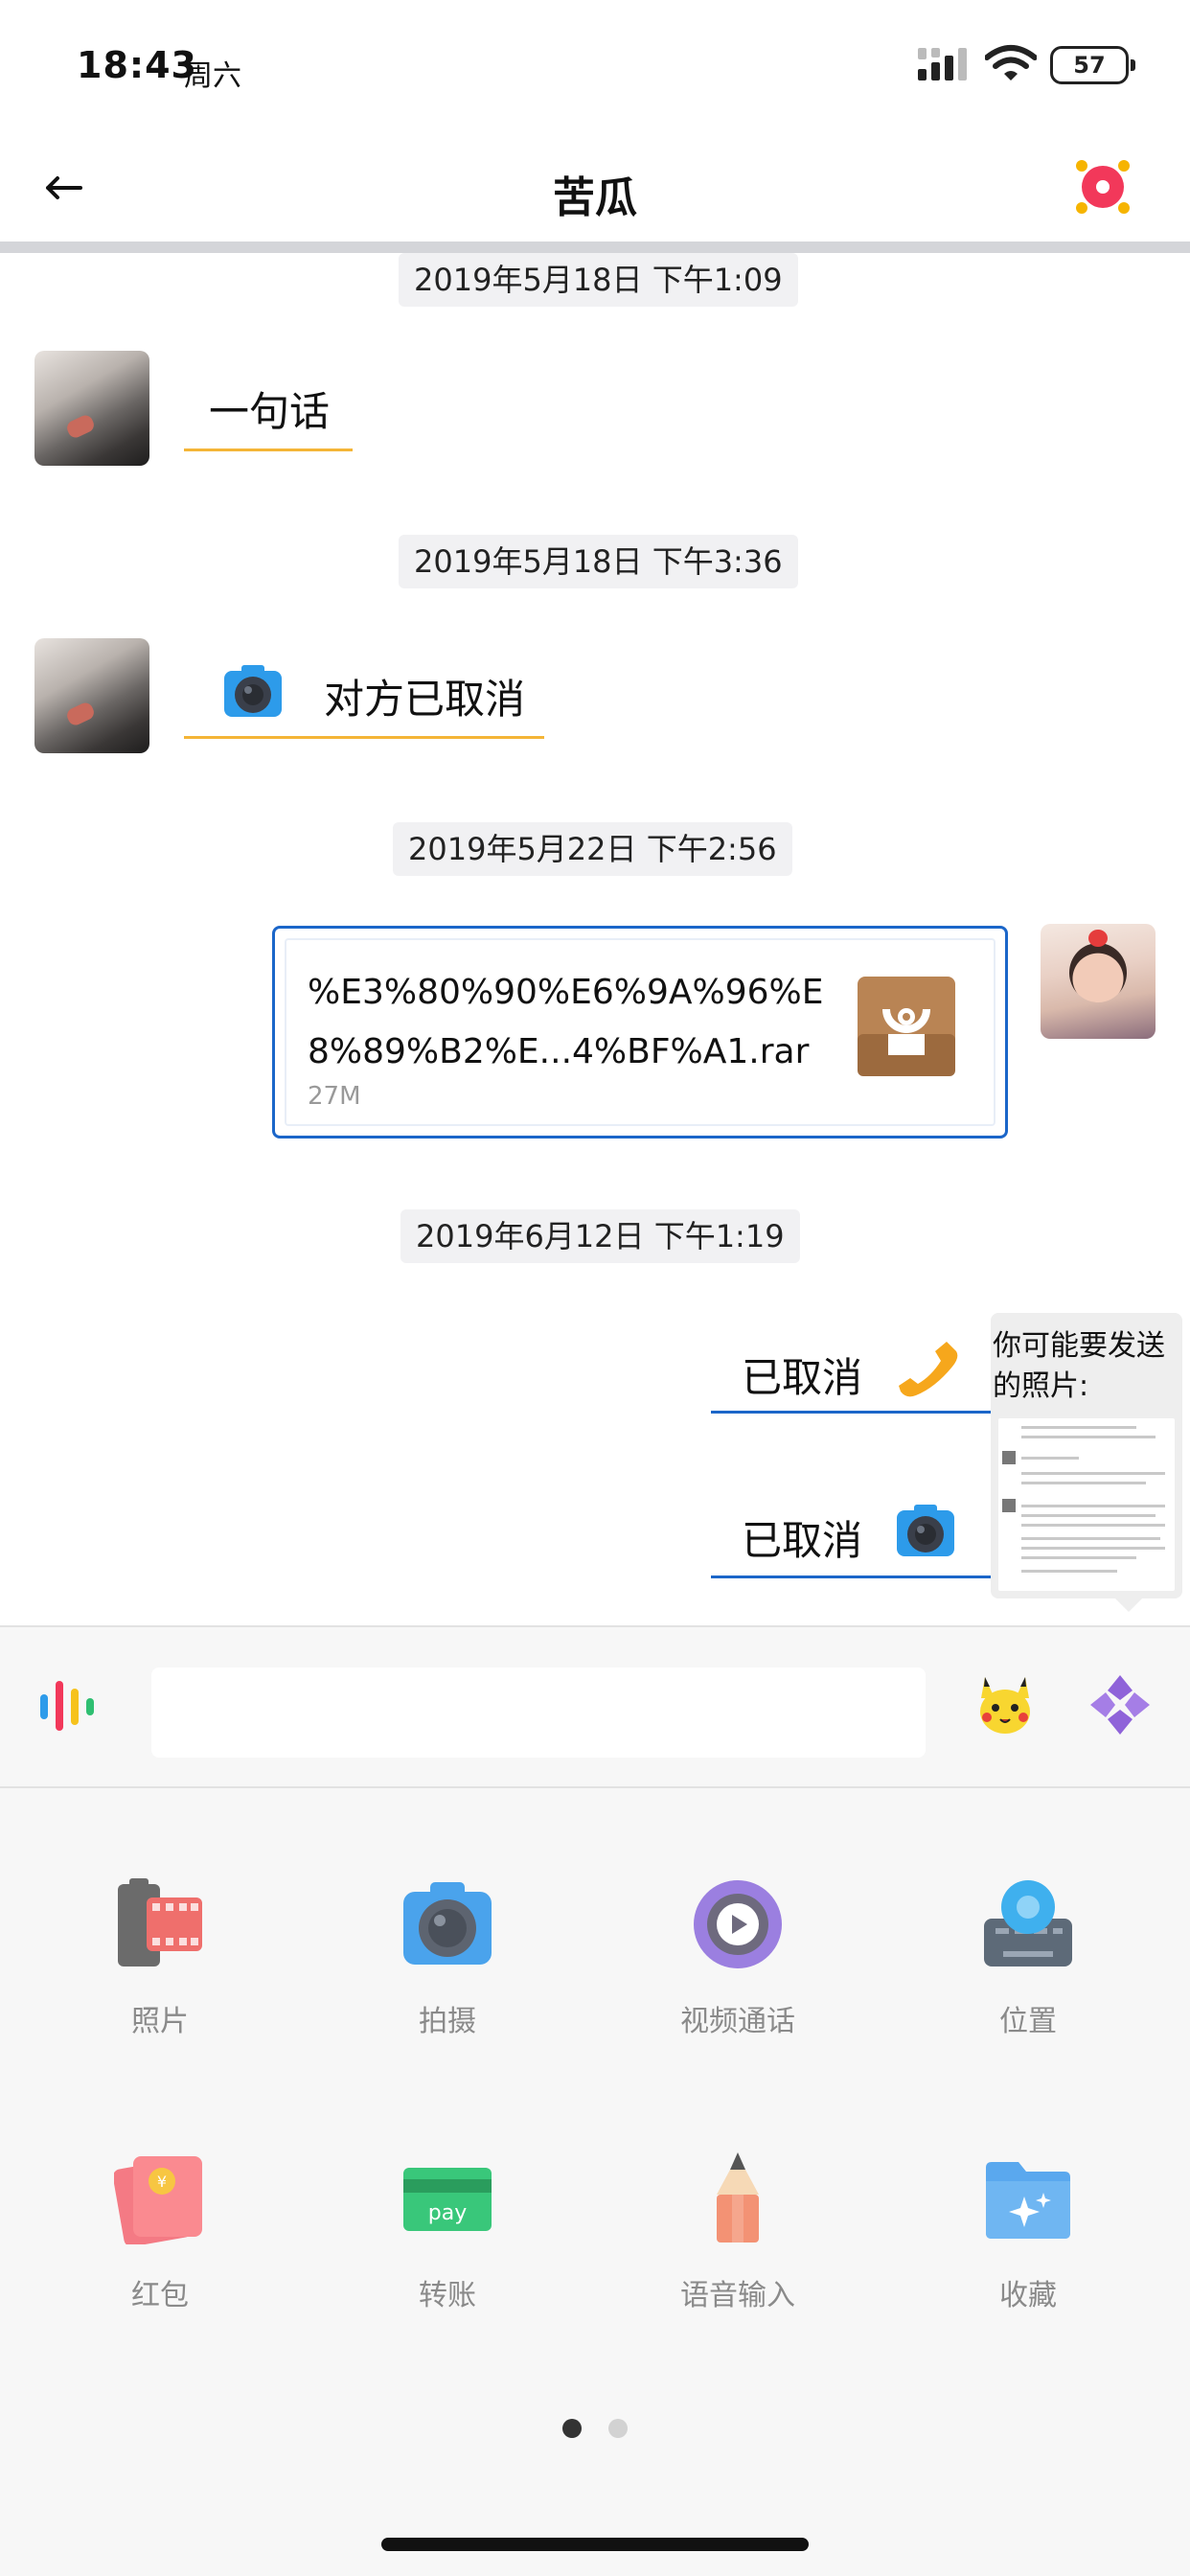 The height and width of the screenshot is (2576, 1190). I want to click on suggested-photo-thumbnail, so click(1087, 1504).